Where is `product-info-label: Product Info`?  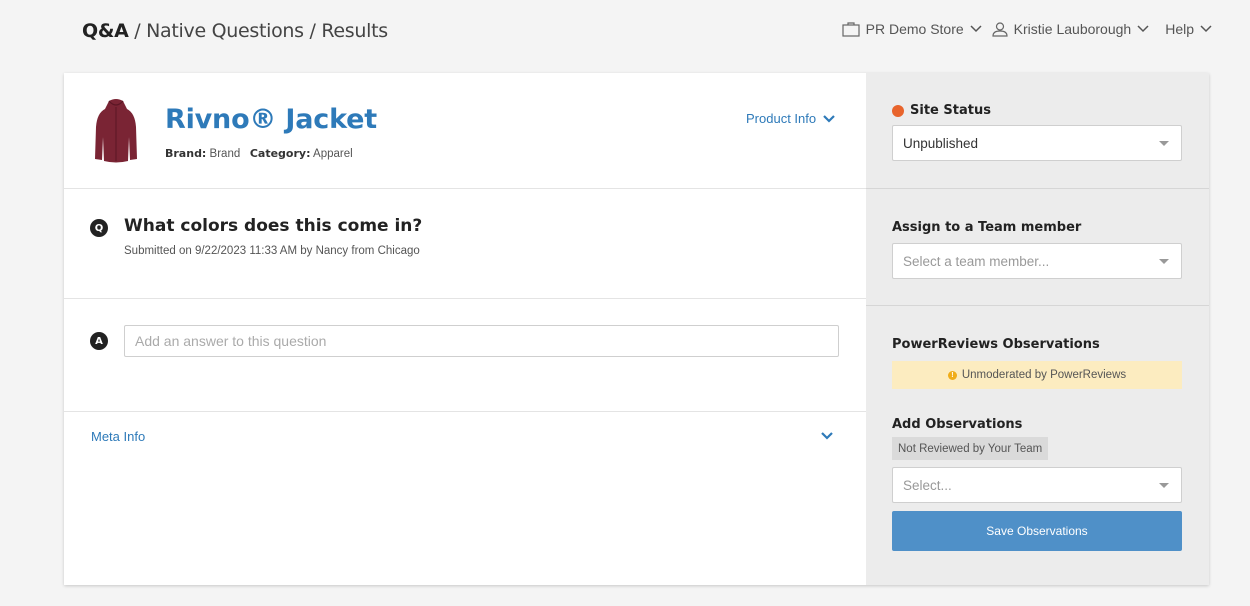
product-info-label: Product Info is located at coordinates (781, 118).